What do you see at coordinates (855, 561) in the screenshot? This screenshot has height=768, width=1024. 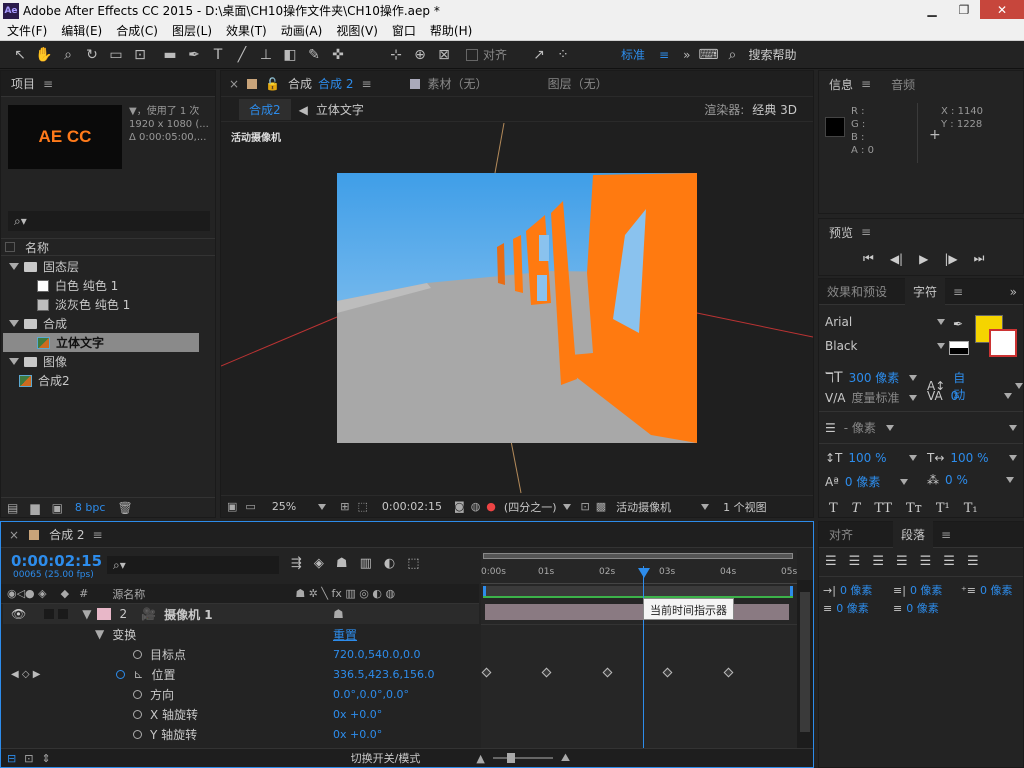 I see `align-center-icon: ☰` at bounding box center [855, 561].